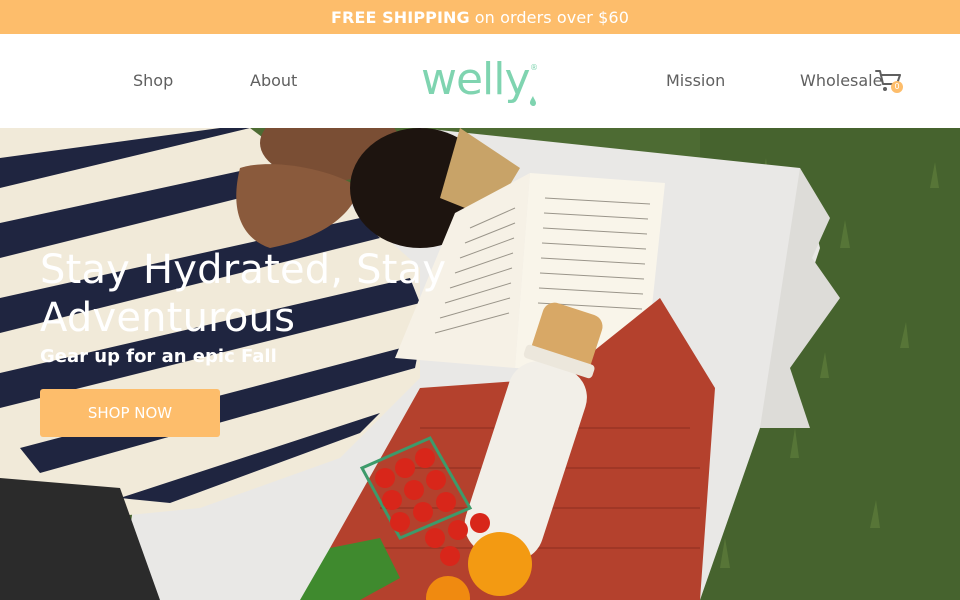  What do you see at coordinates (153, 80) in the screenshot?
I see `nav-shop: Shop` at bounding box center [153, 80].